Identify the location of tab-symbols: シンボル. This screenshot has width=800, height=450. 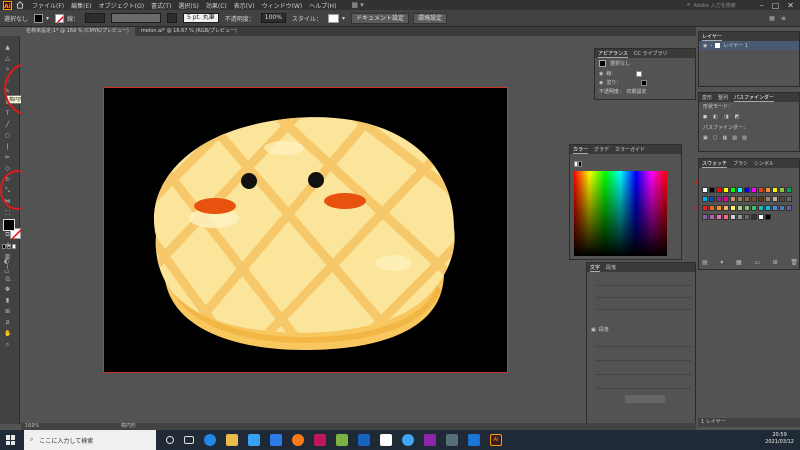
(764, 163).